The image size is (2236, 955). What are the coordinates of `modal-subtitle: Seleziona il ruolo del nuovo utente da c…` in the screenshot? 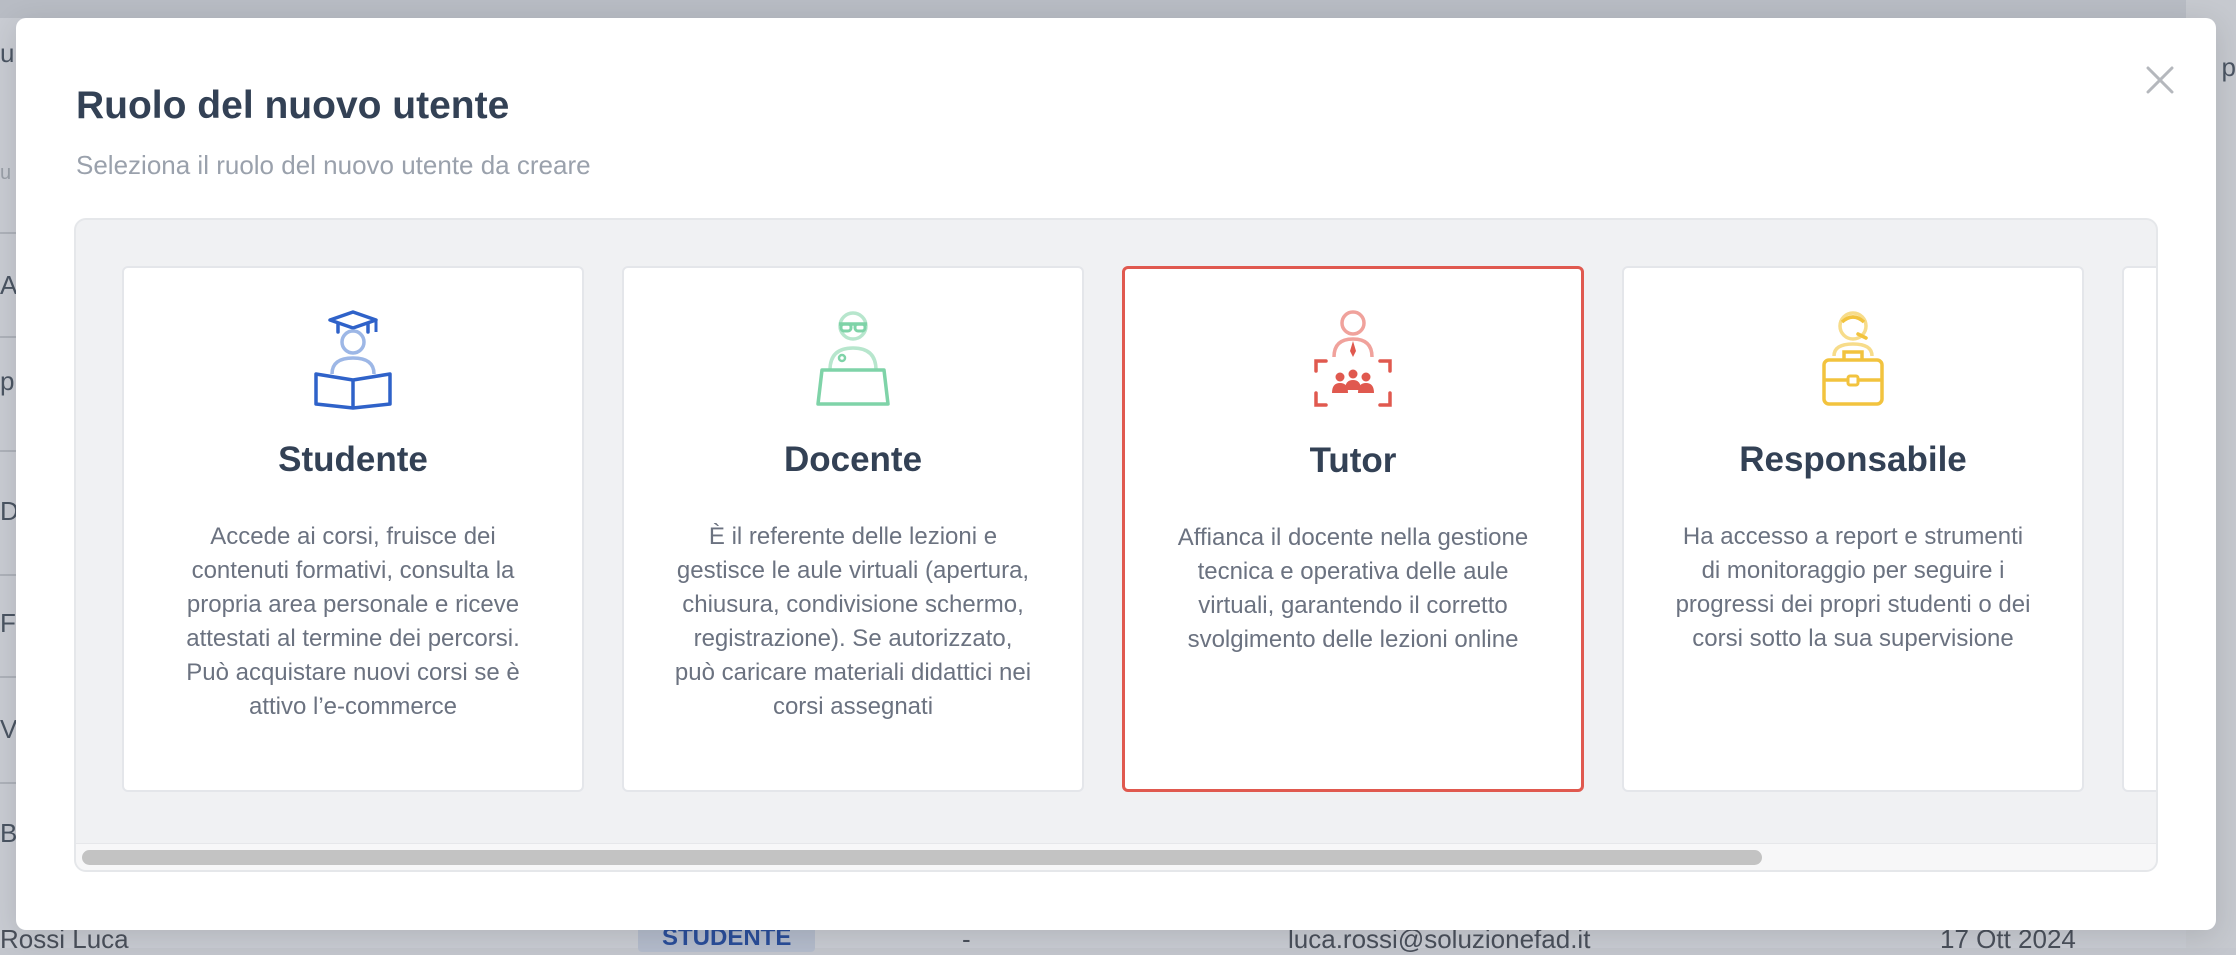 It's located at (333, 165).